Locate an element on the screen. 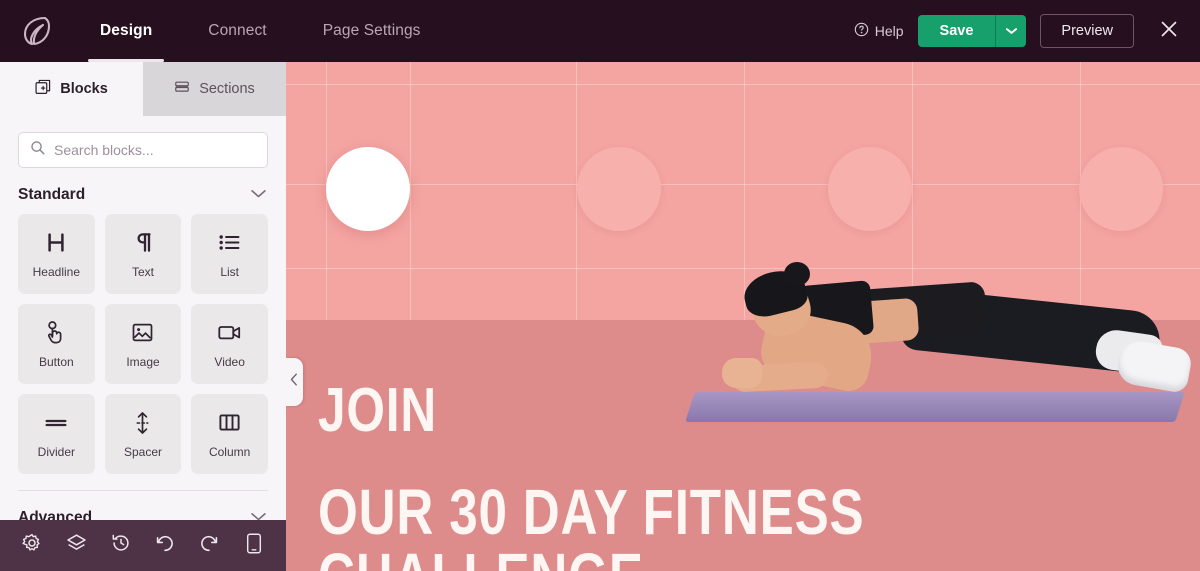 Image resolution: width=1200 pixels, height=571 pixels. hero-headline-line-2: OUR 30 DAY FITNESS CHALLENGE is located at coordinates (591, 523).